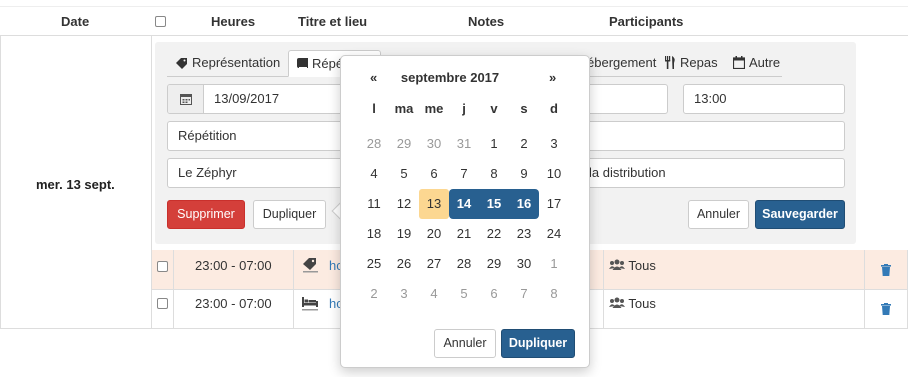 The image size is (915, 377). Describe the element at coordinates (464, 204) in the screenshot. I see `calendar-day: 14` at that location.